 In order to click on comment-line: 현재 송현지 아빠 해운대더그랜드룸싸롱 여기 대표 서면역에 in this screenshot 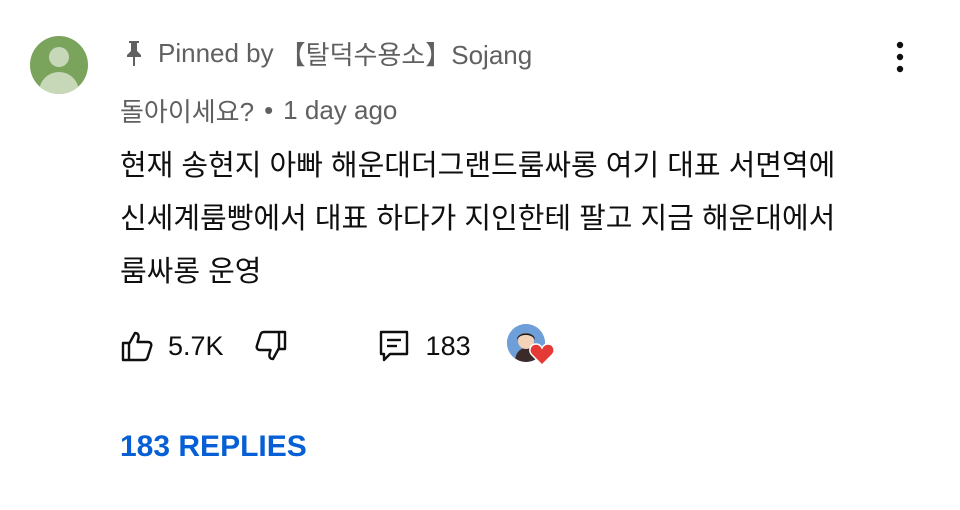, I will do `click(478, 166)`.